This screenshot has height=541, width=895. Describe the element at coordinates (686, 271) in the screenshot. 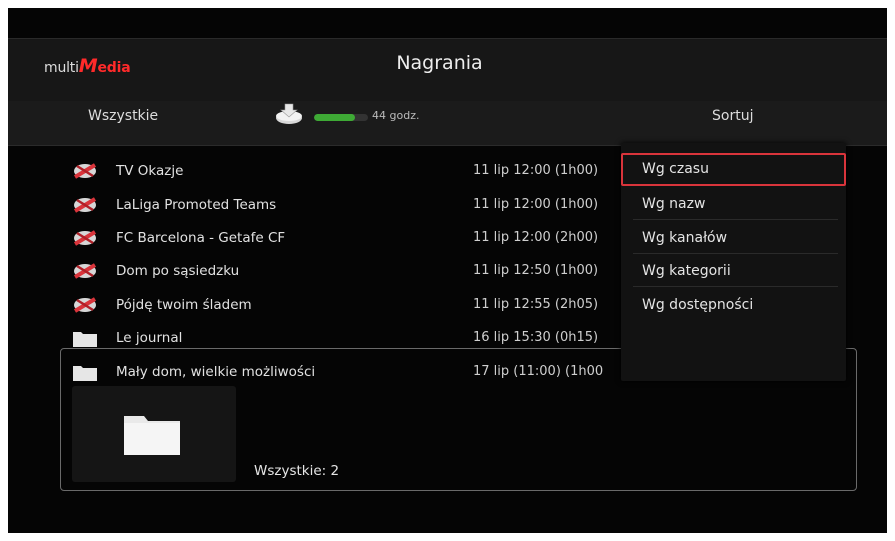

I see `sort-option-label: Wg kategorii` at that location.